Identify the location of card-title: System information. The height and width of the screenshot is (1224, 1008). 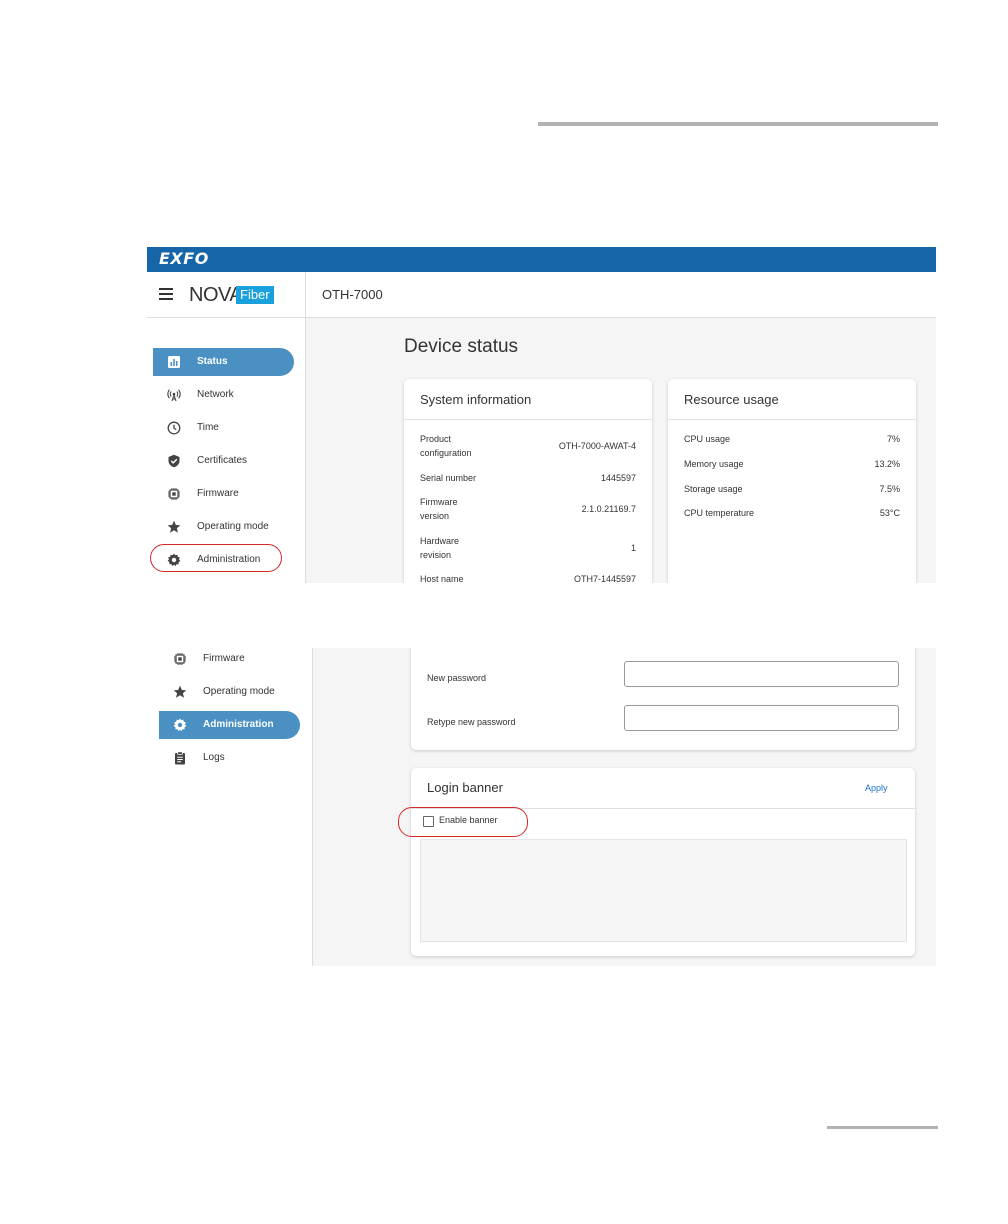
(476, 399).